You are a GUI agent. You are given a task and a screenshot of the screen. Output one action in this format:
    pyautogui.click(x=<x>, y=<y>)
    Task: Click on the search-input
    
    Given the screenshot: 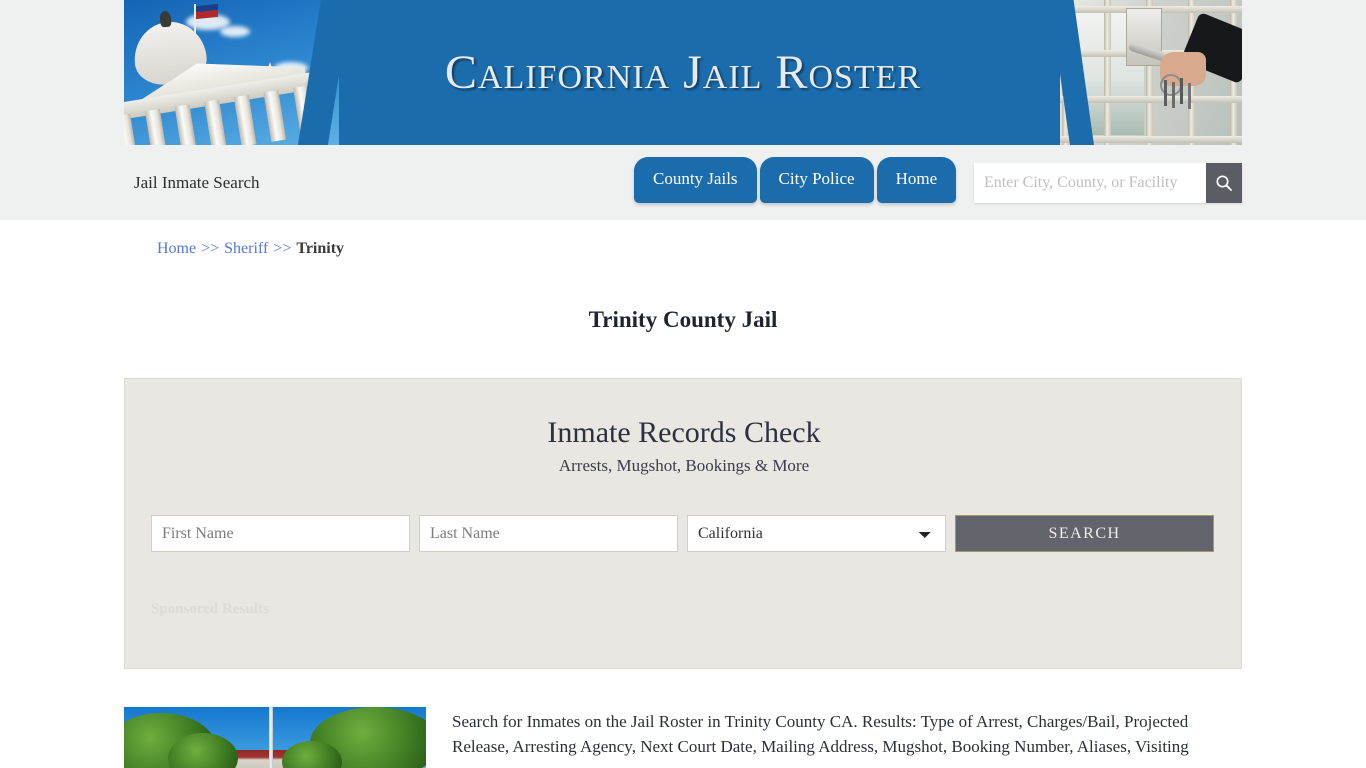 What is the action you would take?
    pyautogui.click(x=1090, y=183)
    